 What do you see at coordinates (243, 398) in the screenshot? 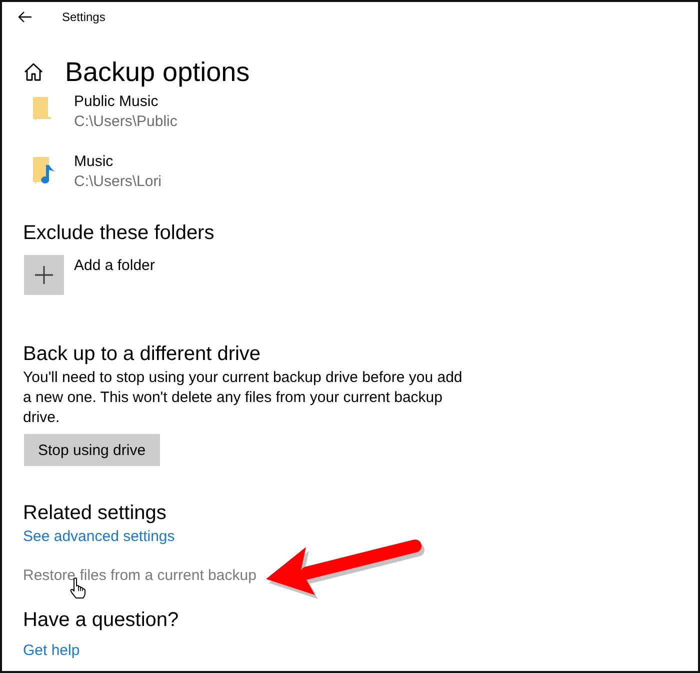
I see `description-text: You'll need to stop using your current backup drive before you add a new one. This won't delete any files from your current backup drive.` at bounding box center [243, 398].